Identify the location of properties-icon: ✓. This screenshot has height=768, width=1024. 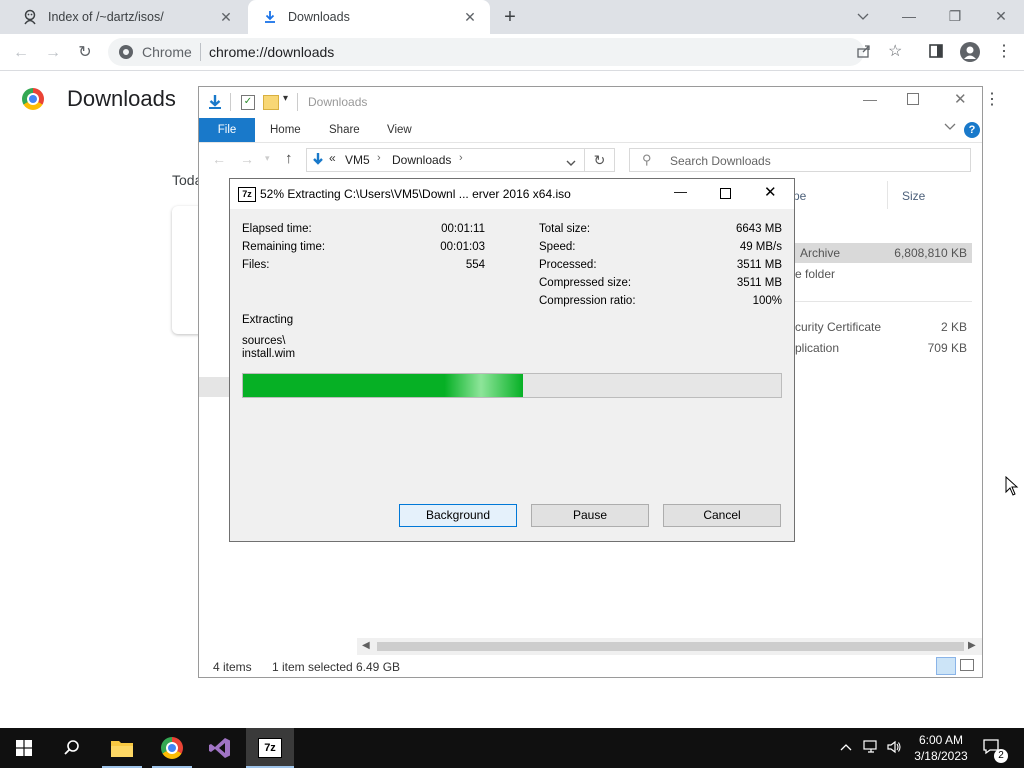
(248, 102).